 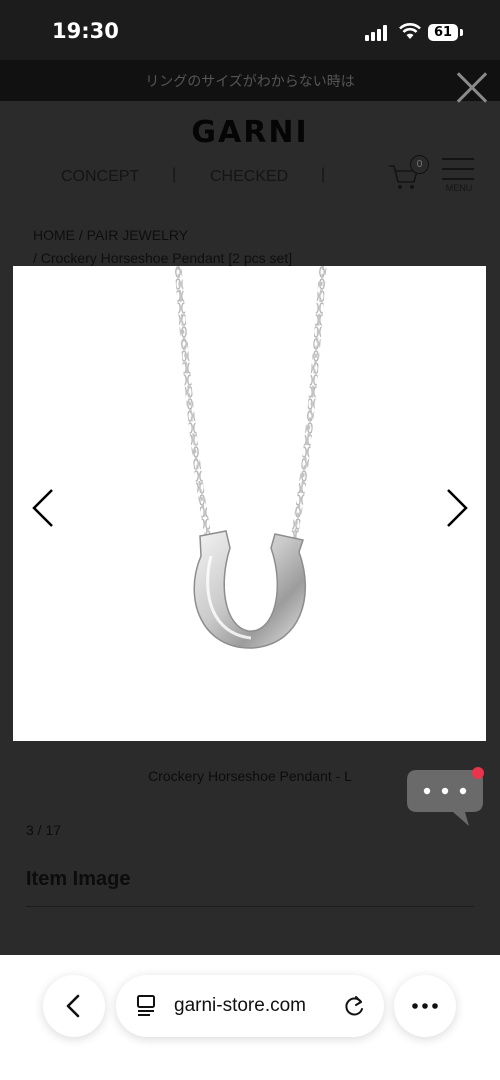 What do you see at coordinates (250, 906) in the screenshot?
I see `section-divider` at bounding box center [250, 906].